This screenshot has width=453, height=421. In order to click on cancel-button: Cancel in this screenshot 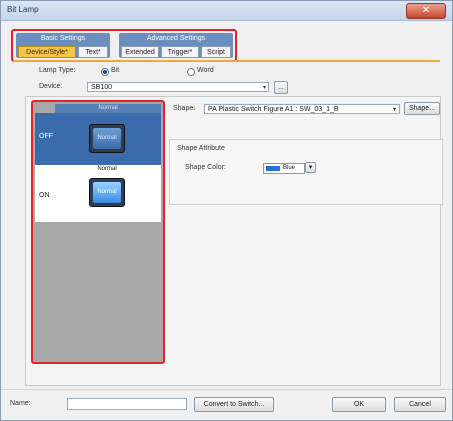, I will do `click(420, 404)`.